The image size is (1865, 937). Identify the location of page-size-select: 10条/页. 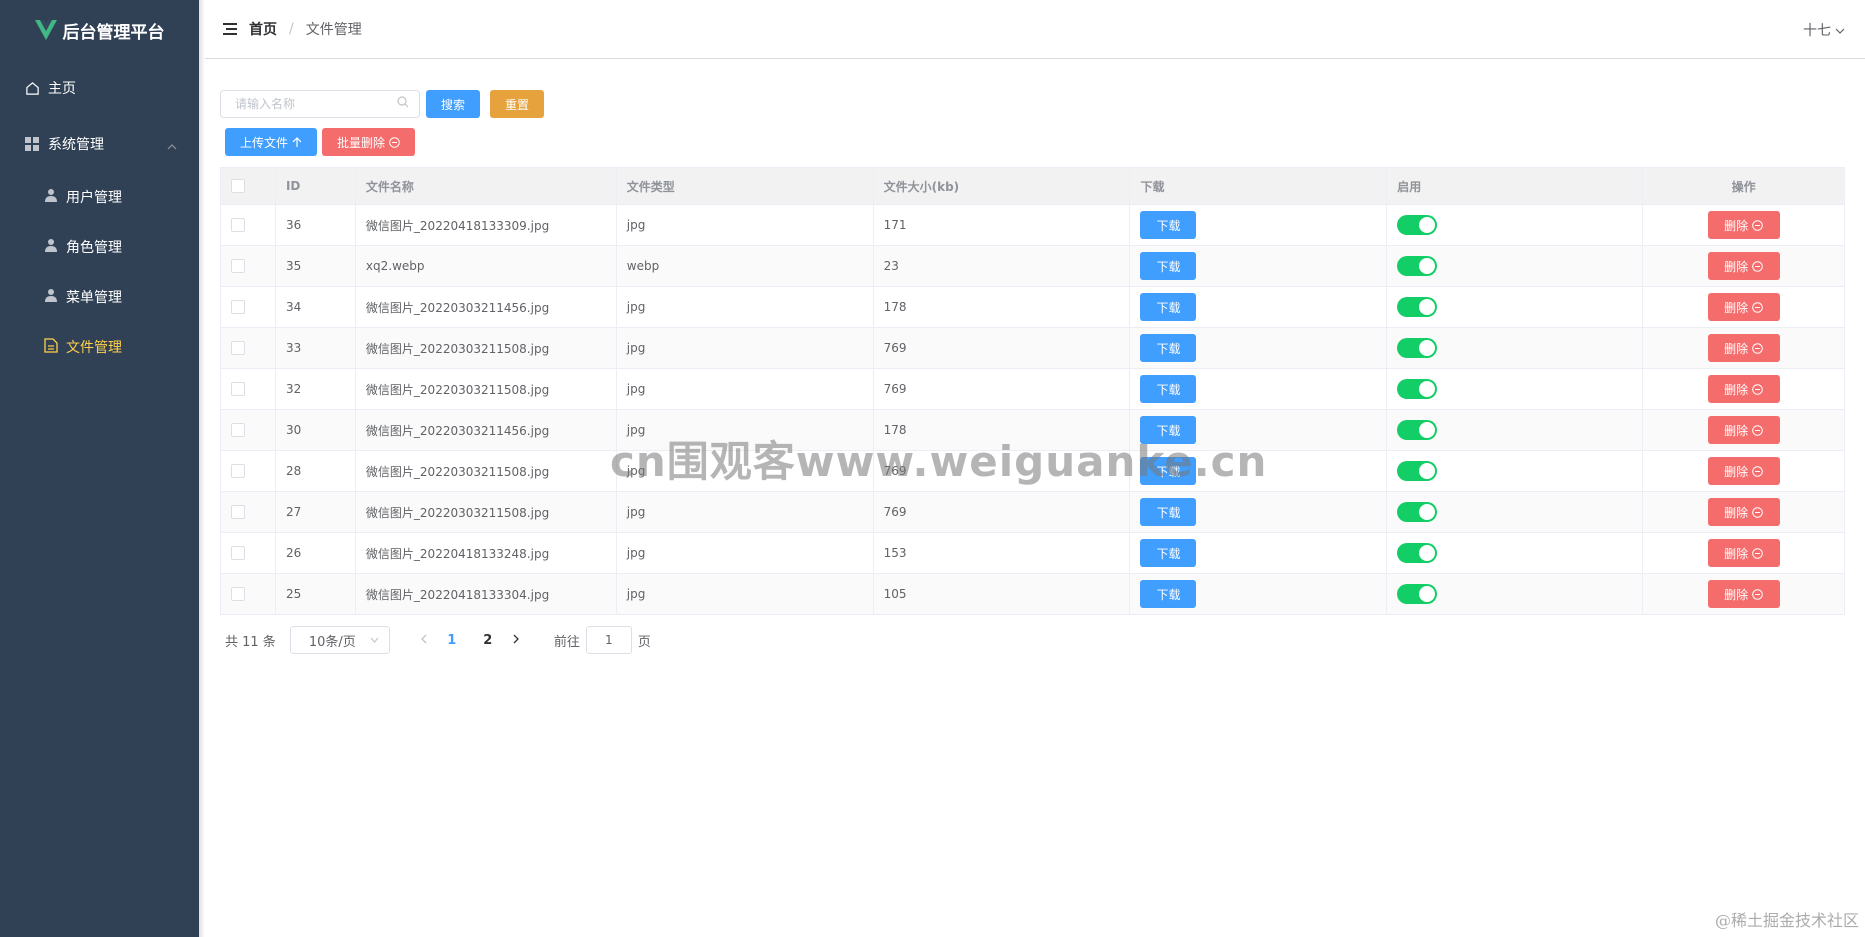
(339, 640).